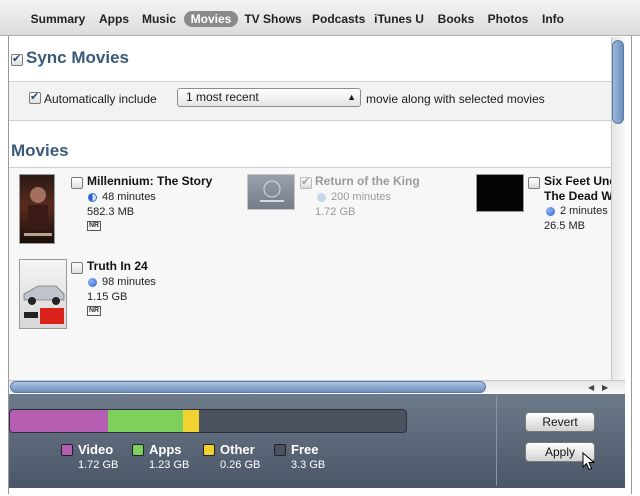 This screenshot has height=496, width=640. I want to click on movie-poster-millennium, so click(37, 209).